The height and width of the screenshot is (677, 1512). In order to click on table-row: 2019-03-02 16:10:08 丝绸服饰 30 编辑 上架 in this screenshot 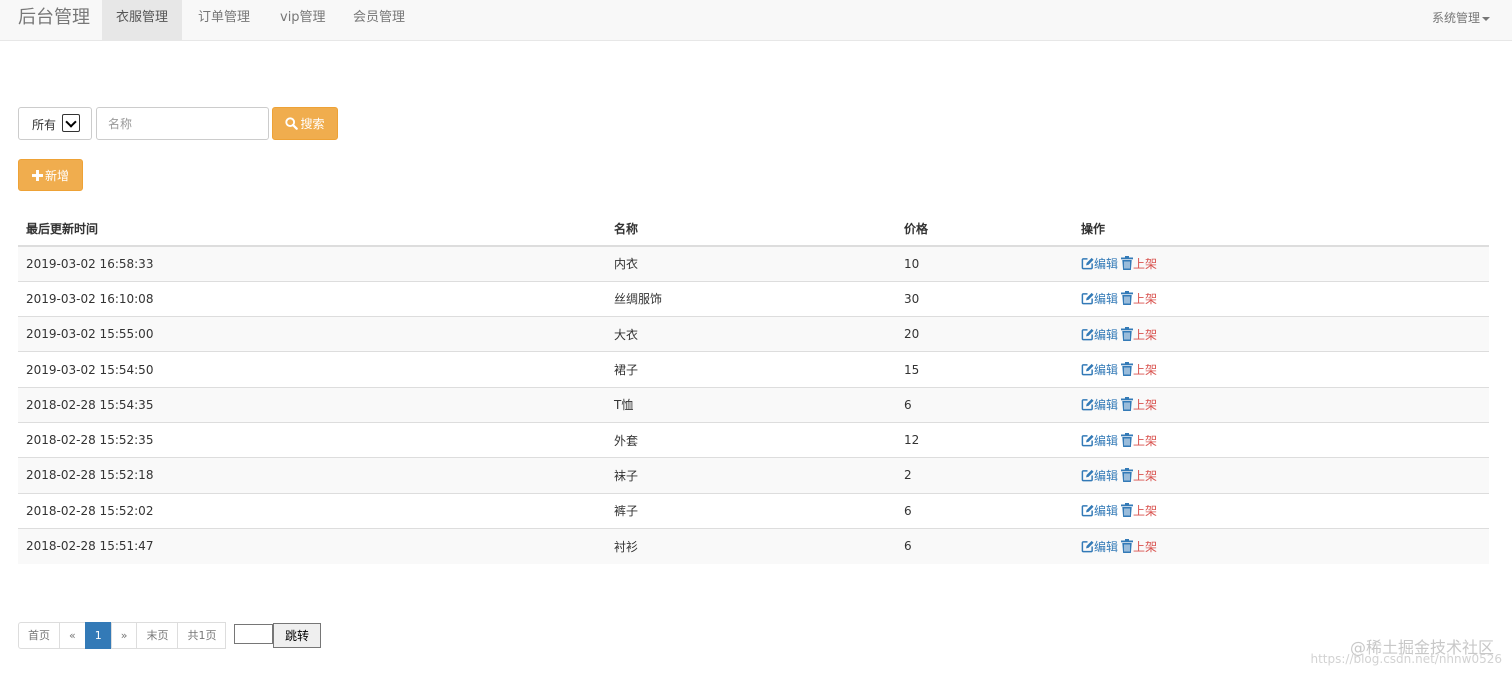, I will do `click(753, 298)`.